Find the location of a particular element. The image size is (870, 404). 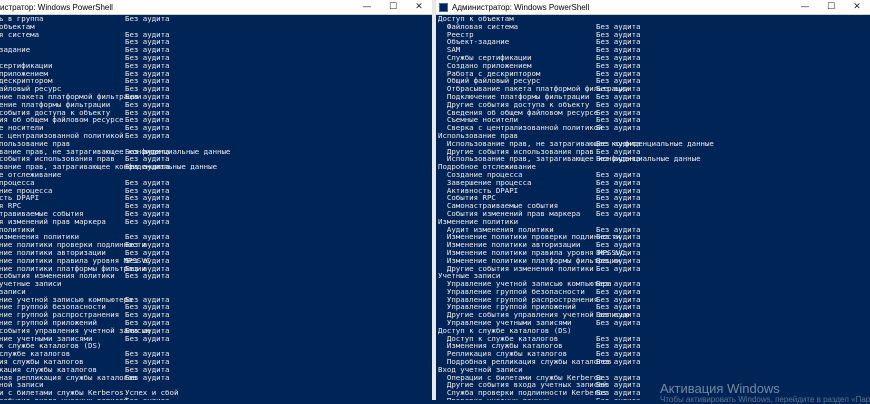

console-line: дескриптором Без аудита is located at coordinates (216, 81).